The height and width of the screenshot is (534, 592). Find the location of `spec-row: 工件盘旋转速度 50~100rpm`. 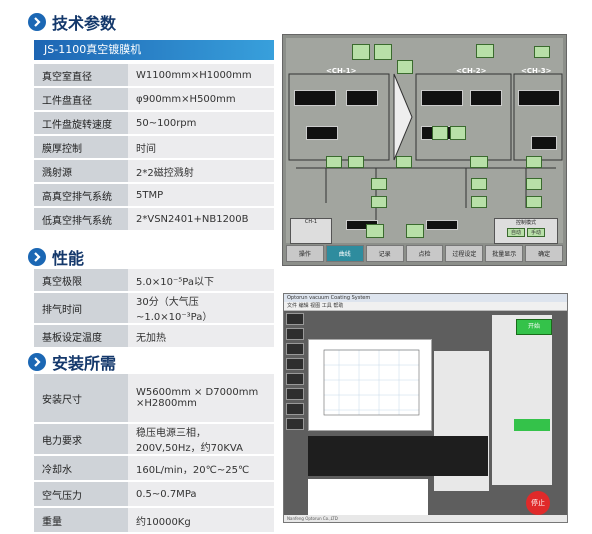

spec-row: 工件盘旋转速度 50~100rpm is located at coordinates (154, 123).